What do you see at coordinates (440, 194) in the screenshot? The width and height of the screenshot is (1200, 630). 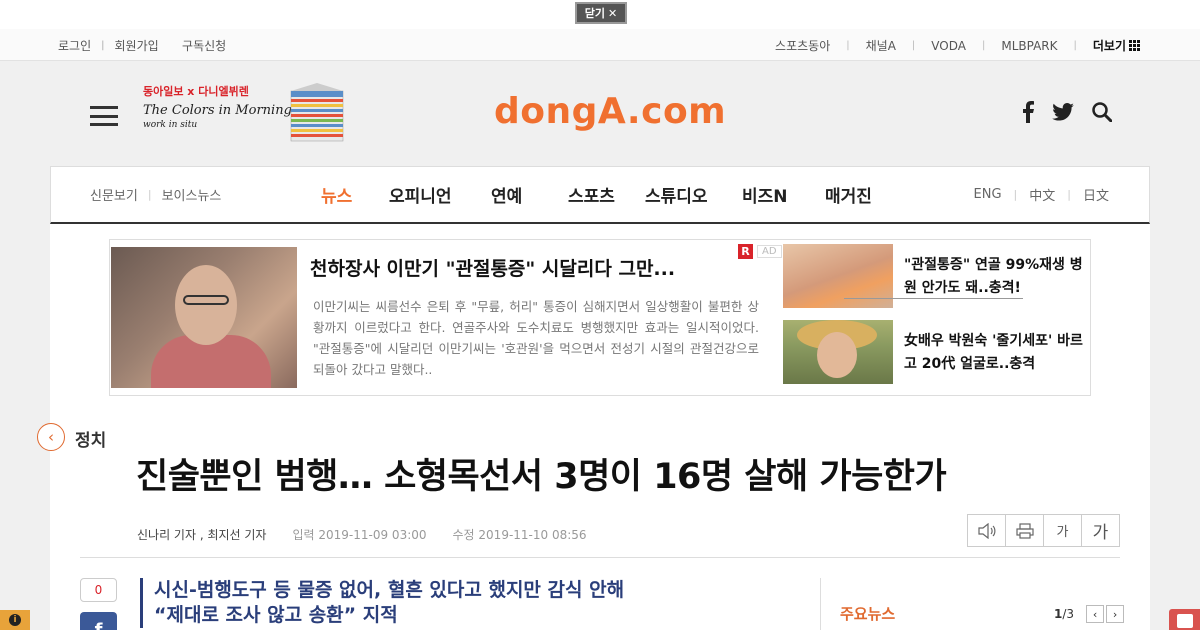 I see `nav-item-opinion: 오피니언` at bounding box center [440, 194].